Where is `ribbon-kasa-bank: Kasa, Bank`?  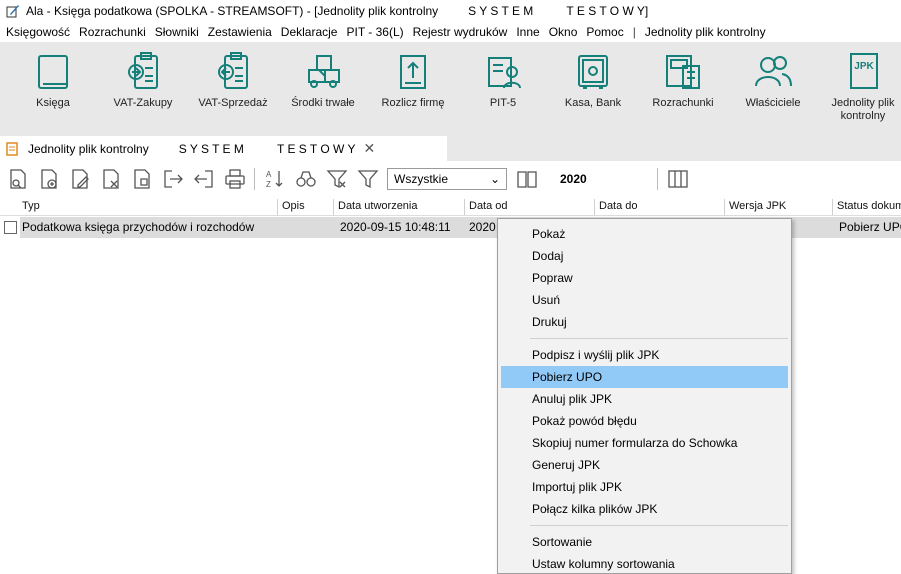 ribbon-kasa-bank: Kasa, Bank is located at coordinates (593, 88).